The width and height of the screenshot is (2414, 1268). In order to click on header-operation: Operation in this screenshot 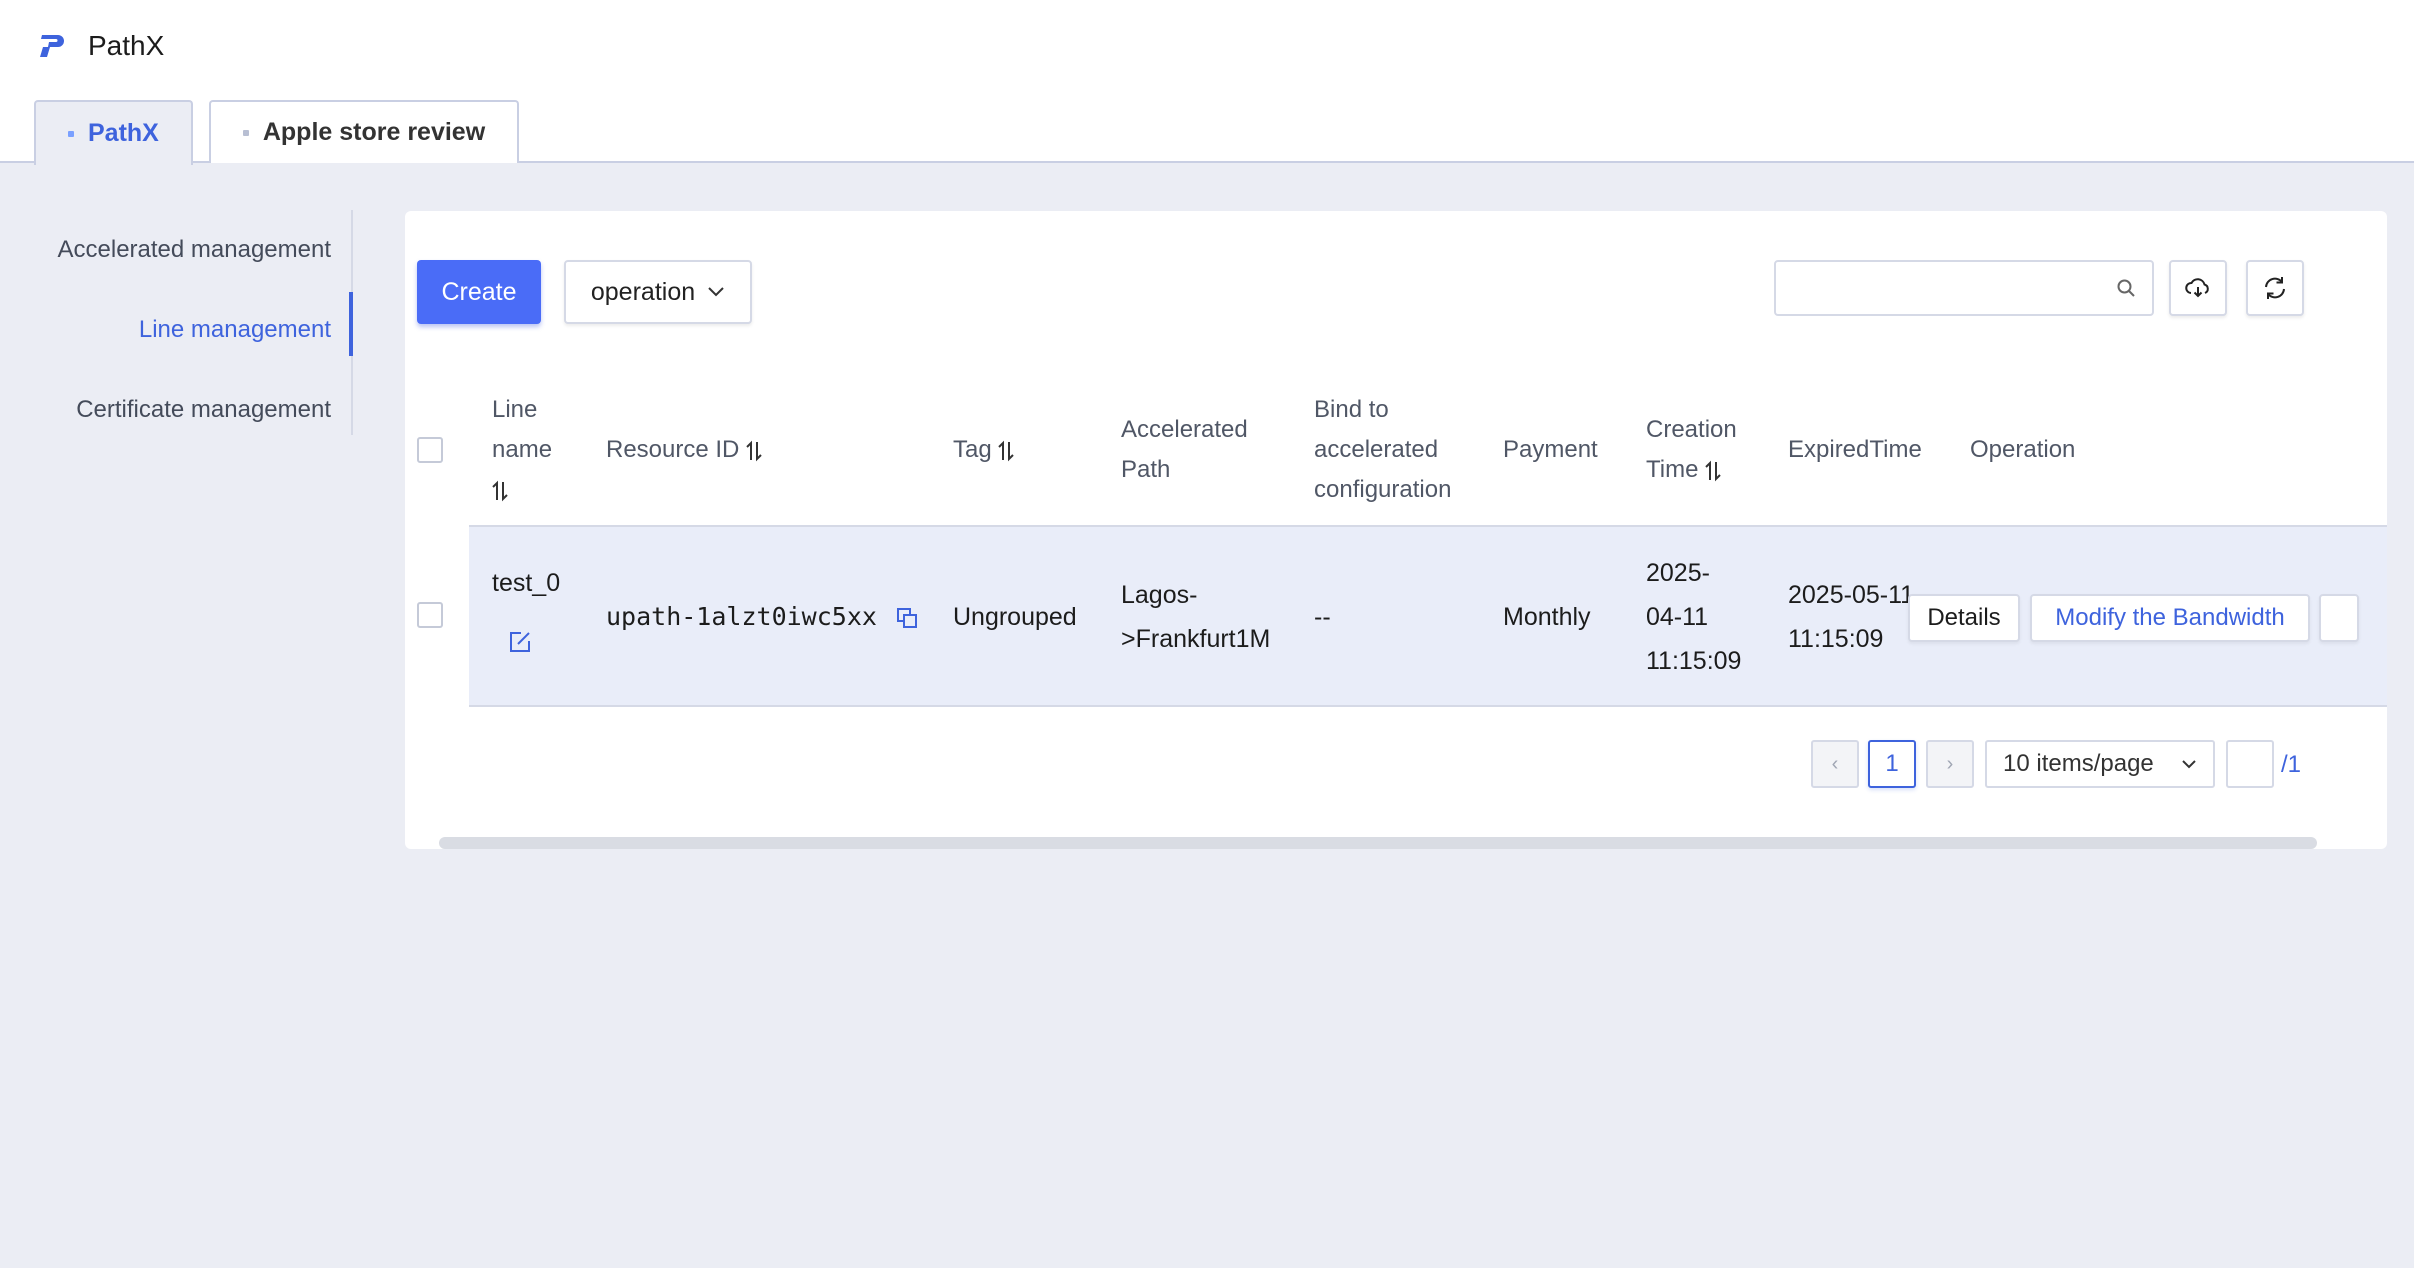, I will do `click(2023, 449)`.